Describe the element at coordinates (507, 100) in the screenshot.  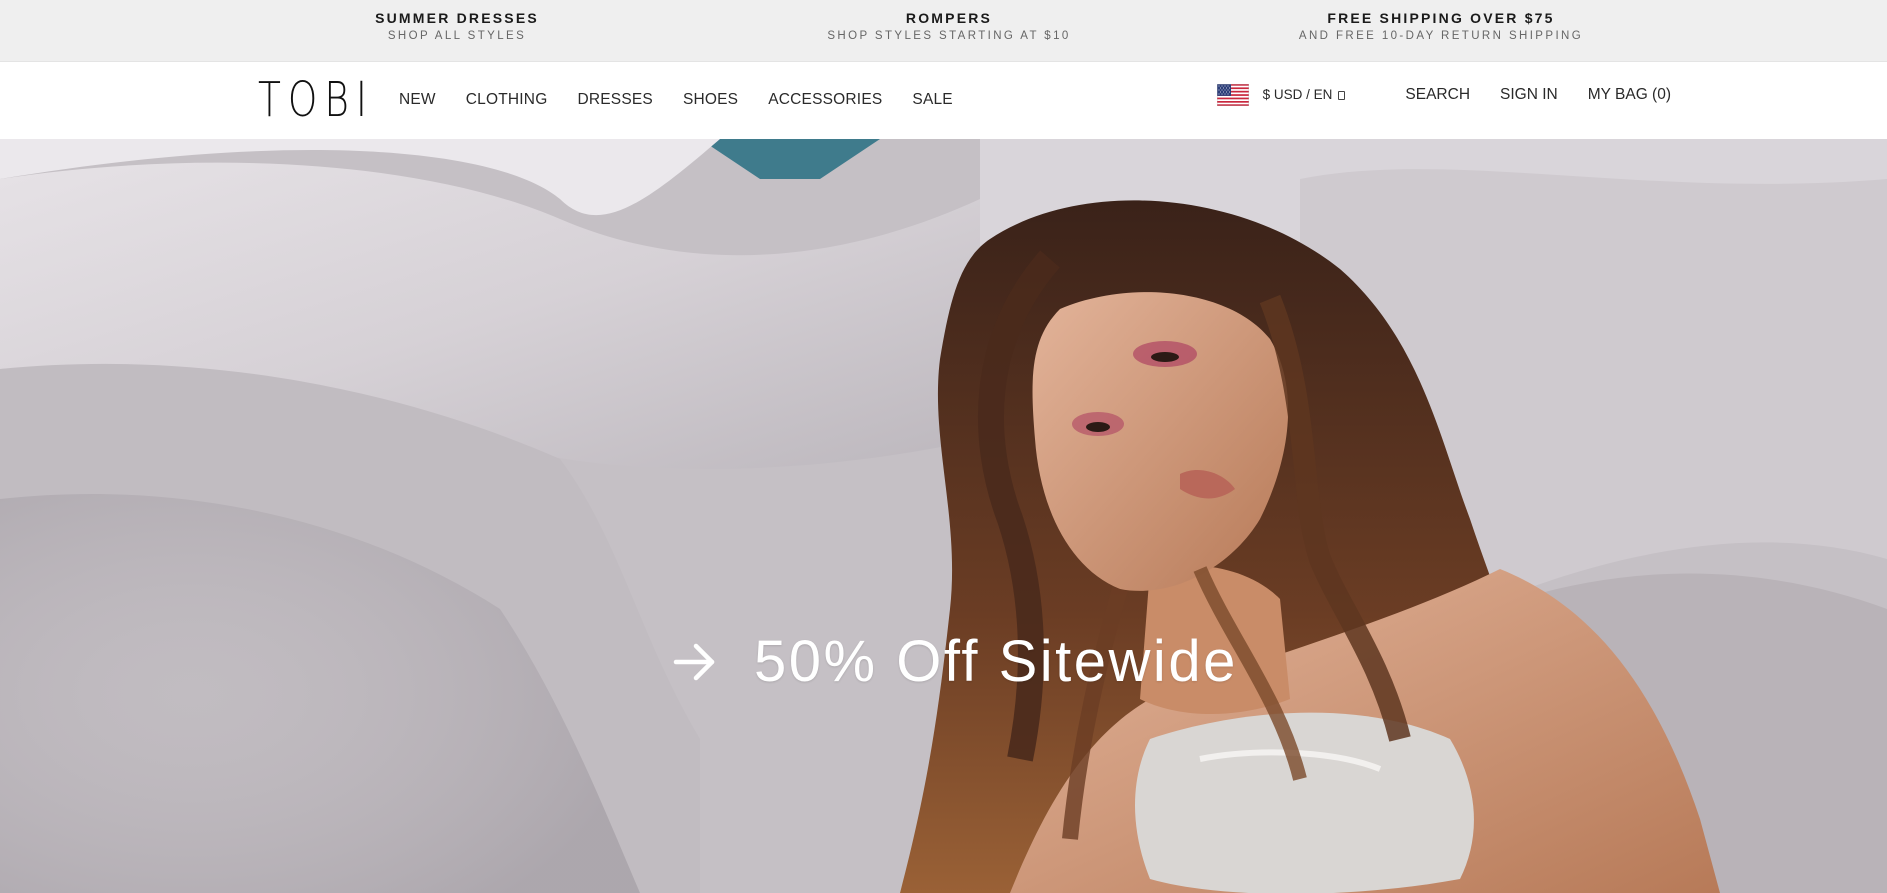
I see `nav-item-clothing: CLOTHING` at that location.